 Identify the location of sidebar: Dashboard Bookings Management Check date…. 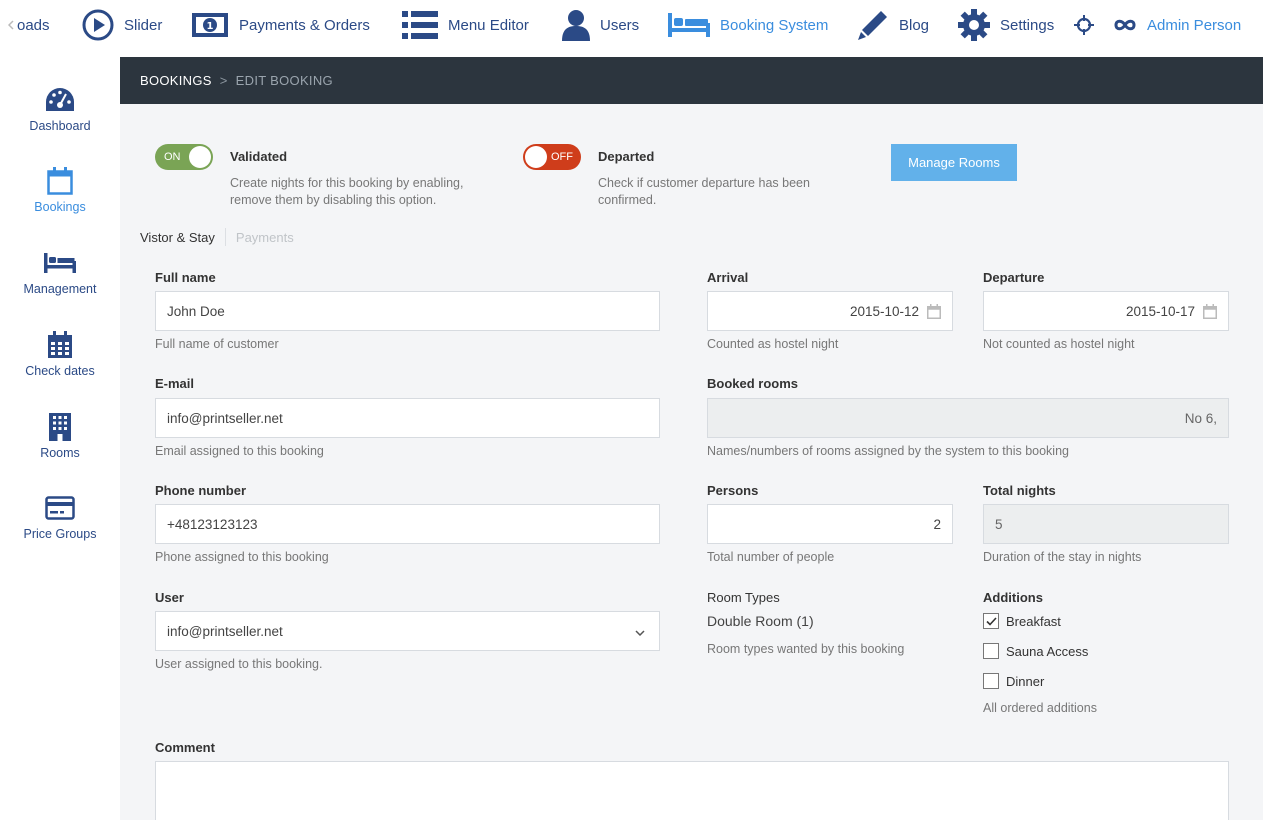
(60, 438).